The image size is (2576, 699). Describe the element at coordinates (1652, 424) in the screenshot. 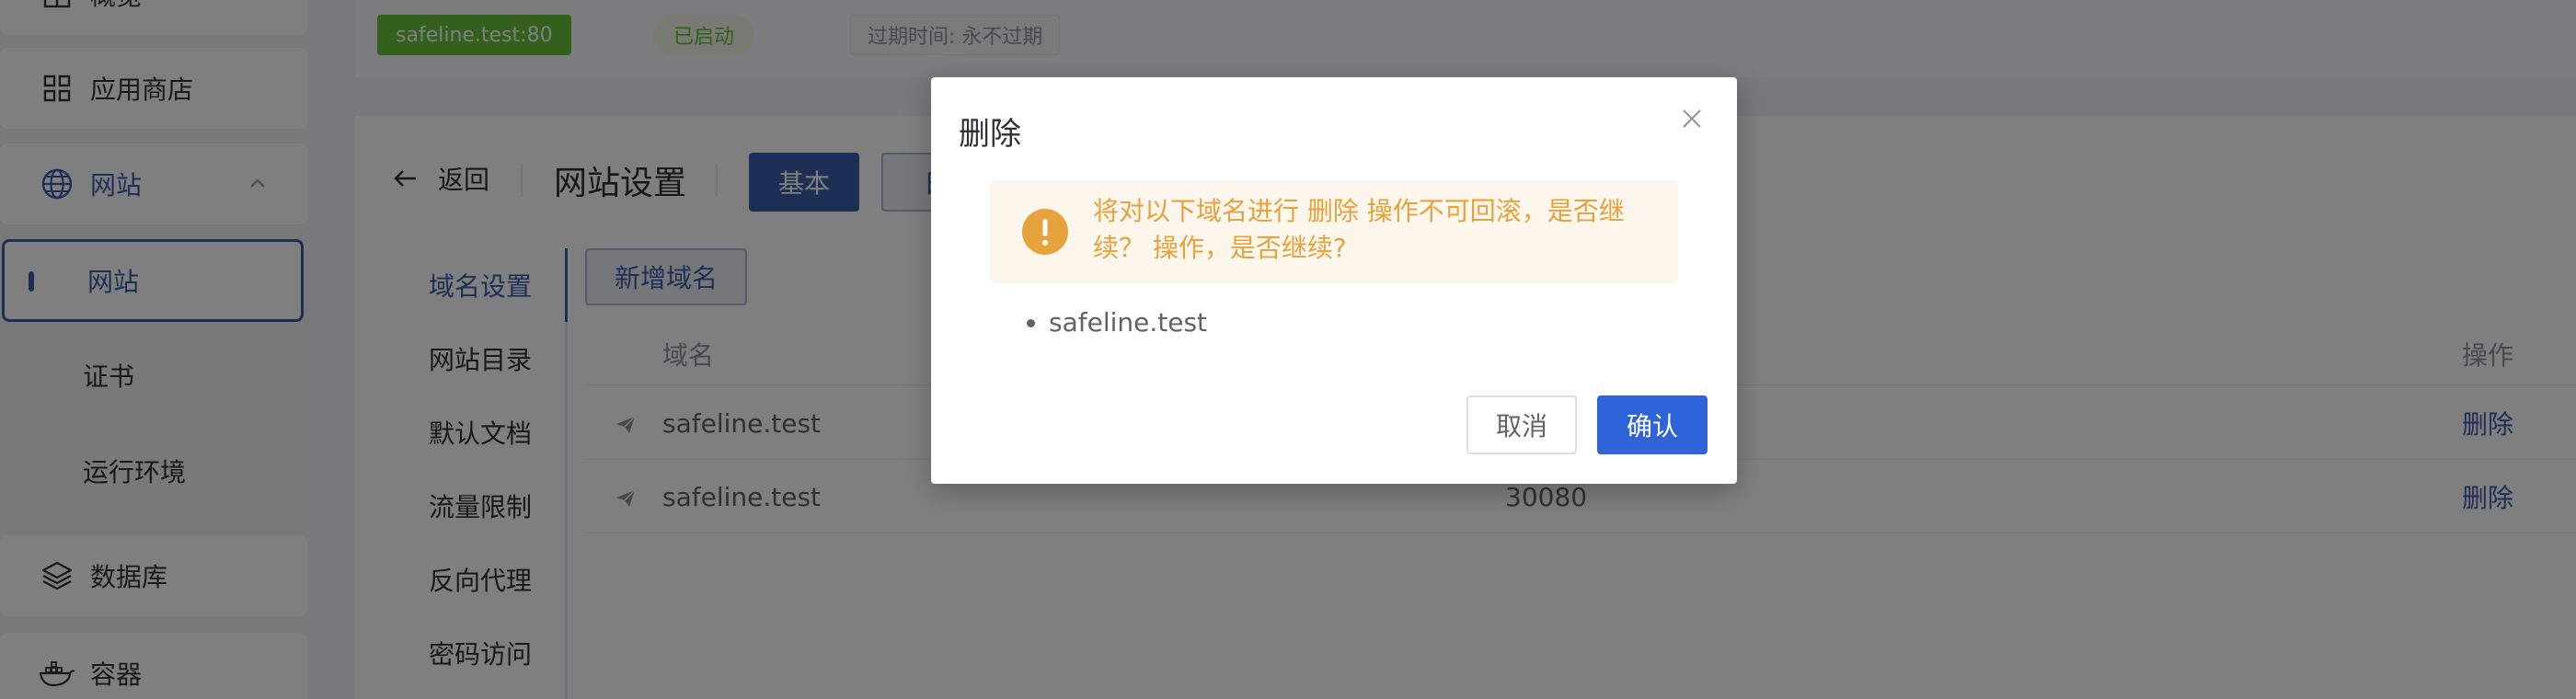

I see `confirm-button: 确认` at that location.